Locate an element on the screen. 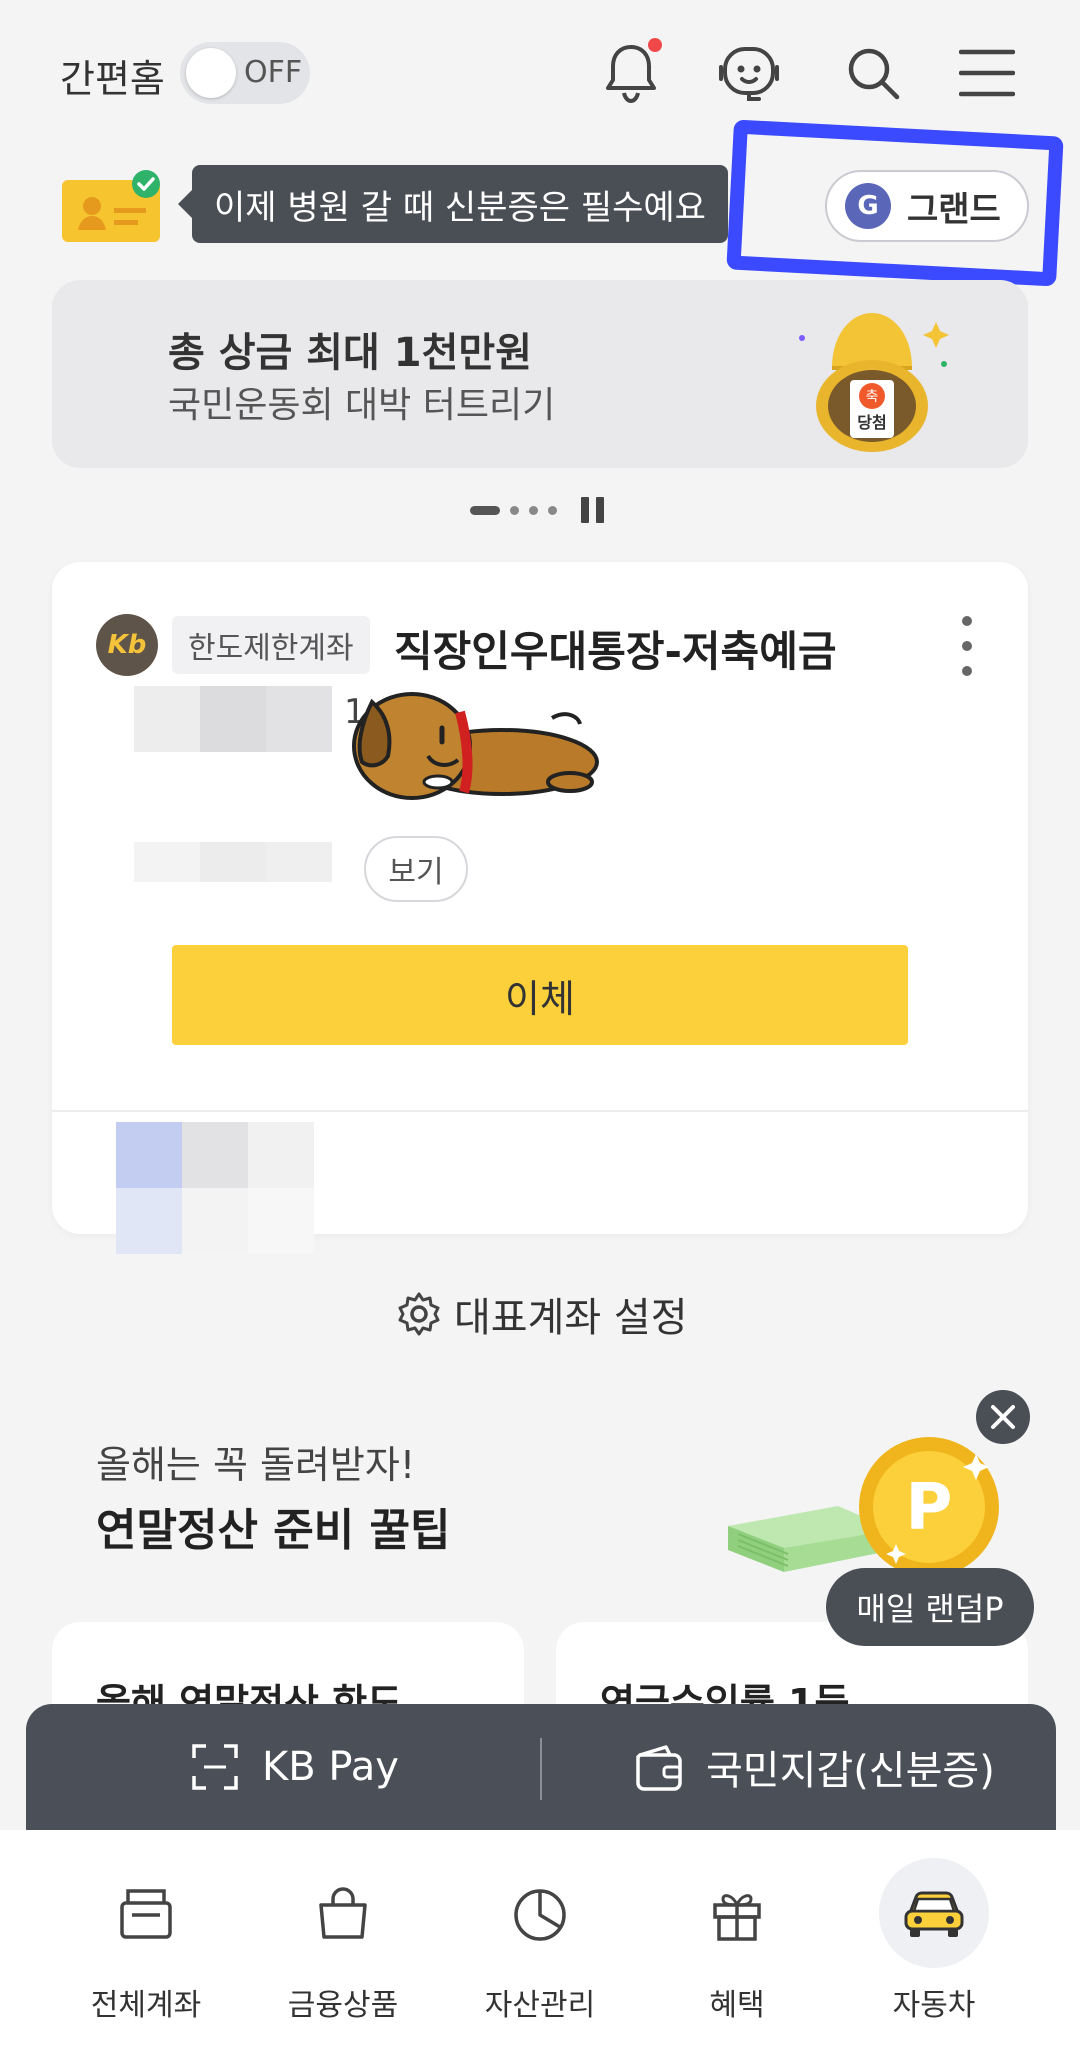 Image resolution: width=1080 pixels, height=2067 pixels. nav-financial-products: 금융상품 is located at coordinates (343, 1948).